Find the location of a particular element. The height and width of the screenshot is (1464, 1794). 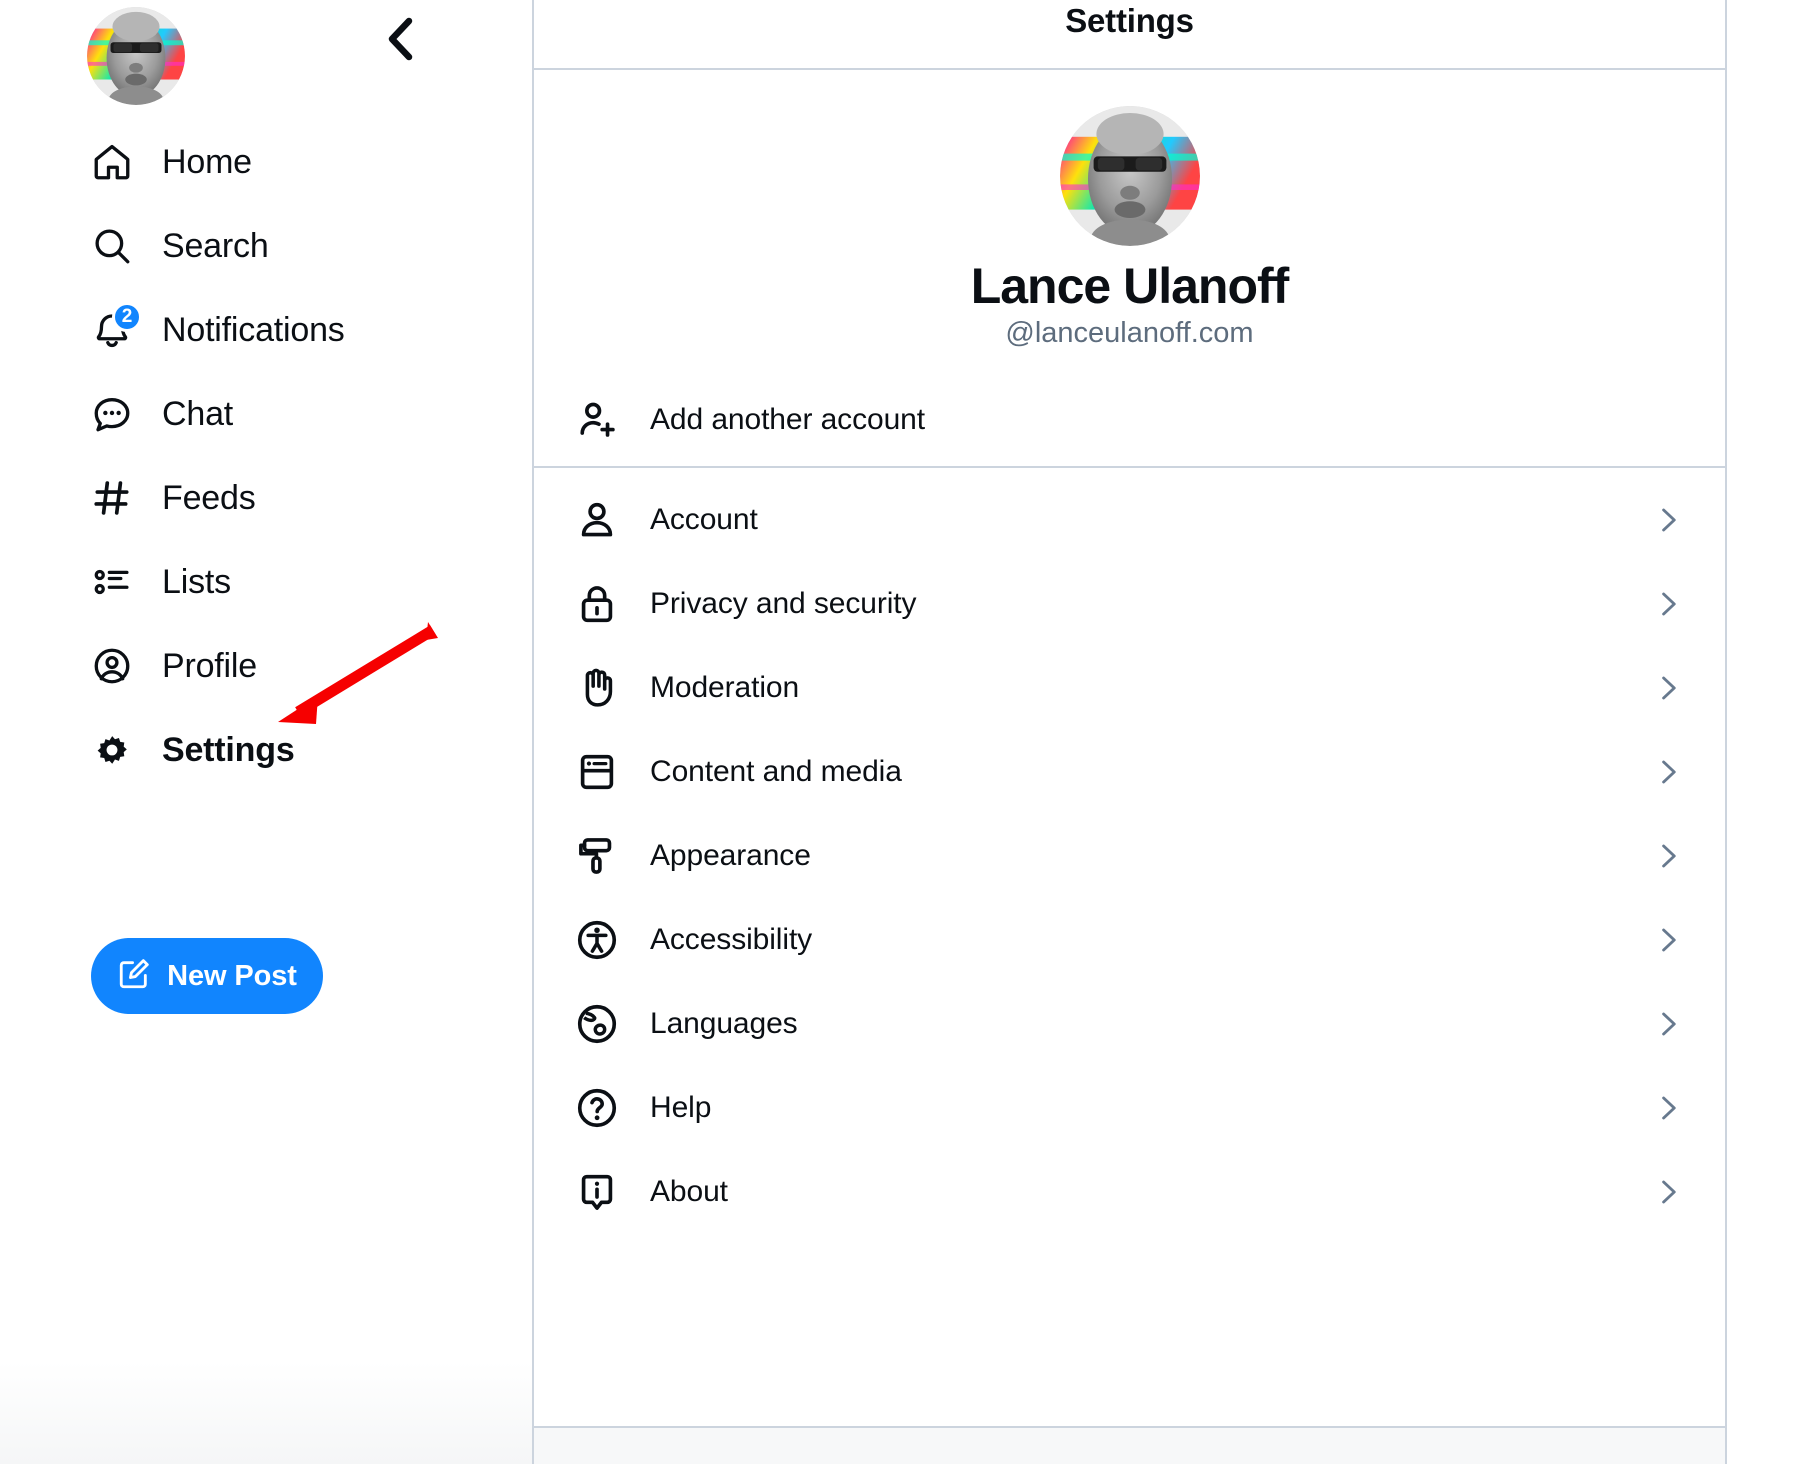

settings-row-label: Accessibility is located at coordinates (731, 939).